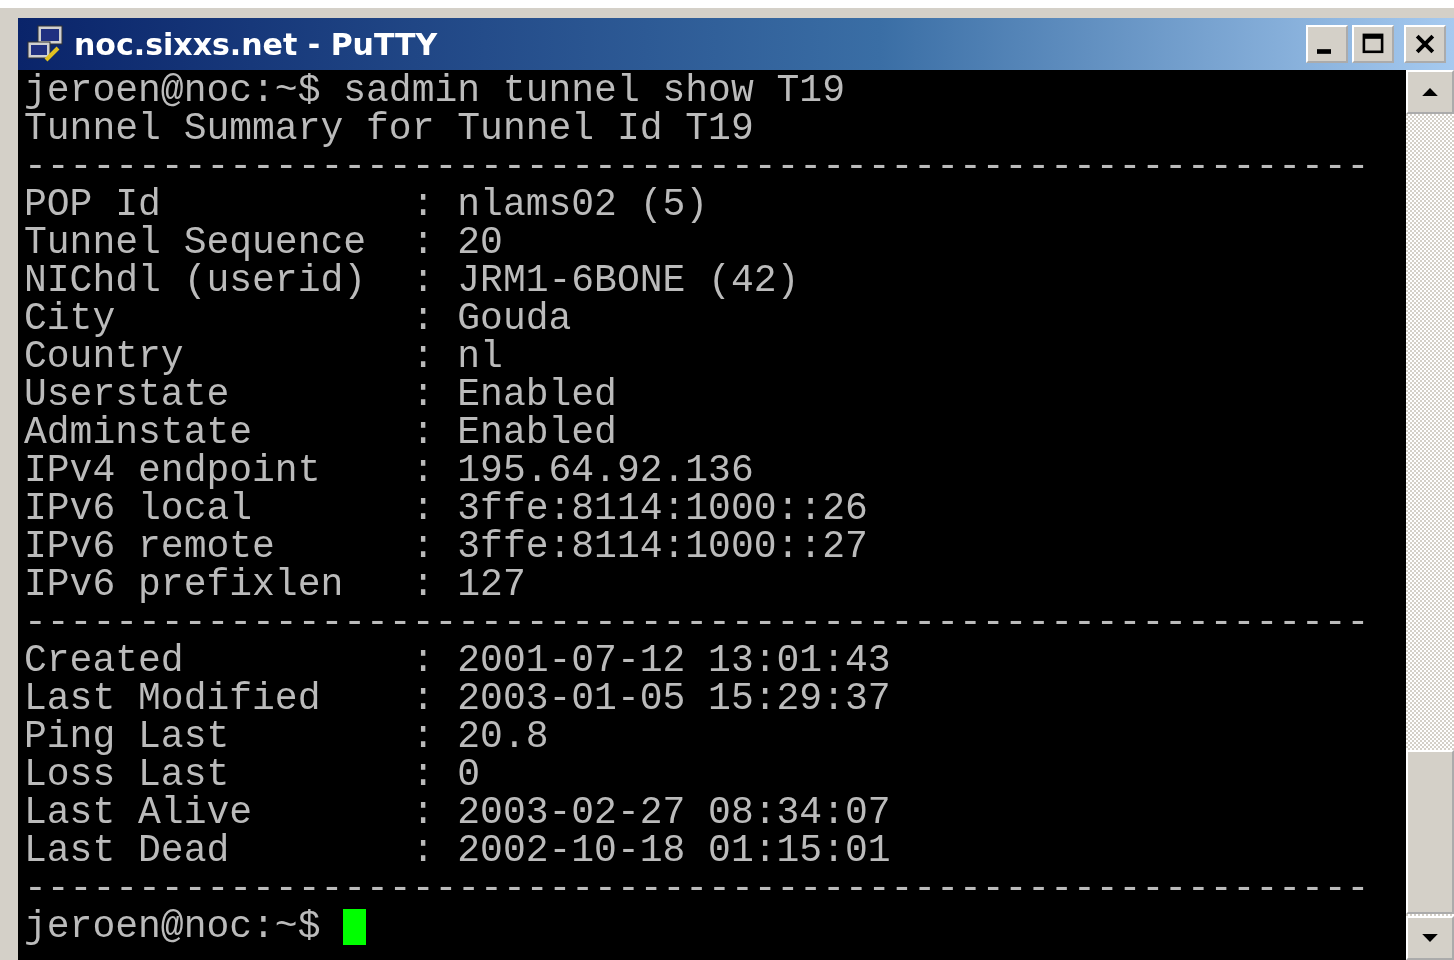  I want to click on terminal-line: Adminstate : Enabled, so click(320, 433).